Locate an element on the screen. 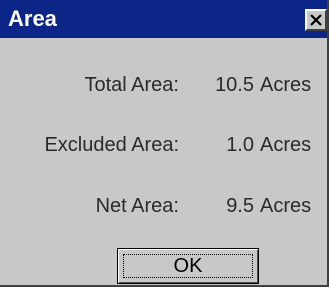  excluded-area-label: Excluded Area: is located at coordinates (111, 145).